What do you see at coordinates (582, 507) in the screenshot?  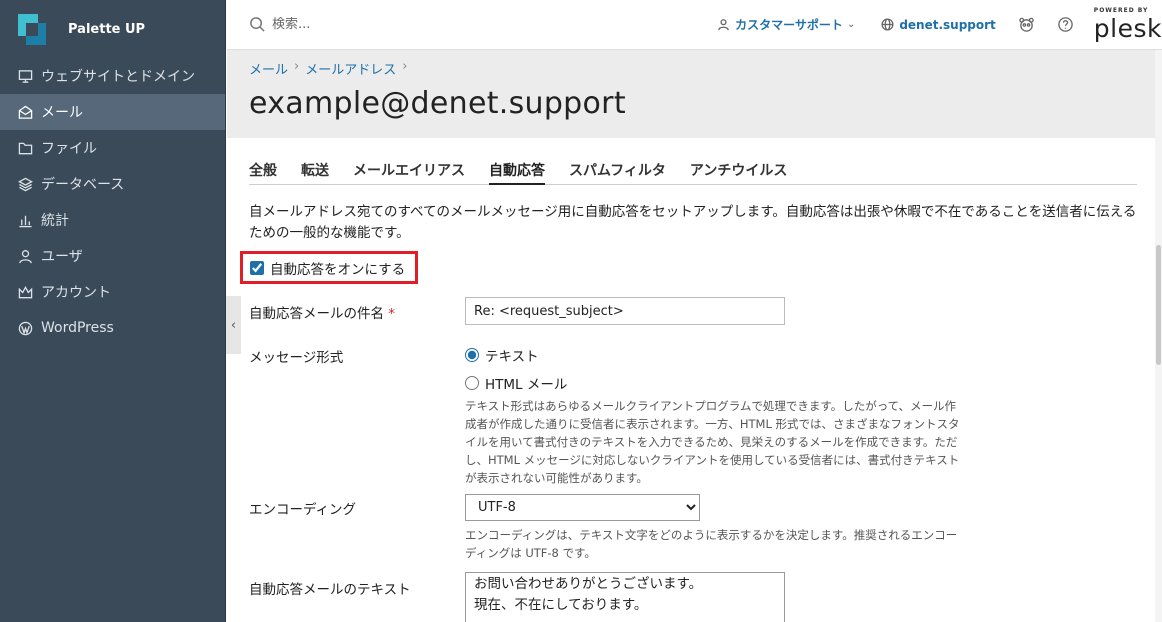 I see `encoding-select: UTF-8` at bounding box center [582, 507].